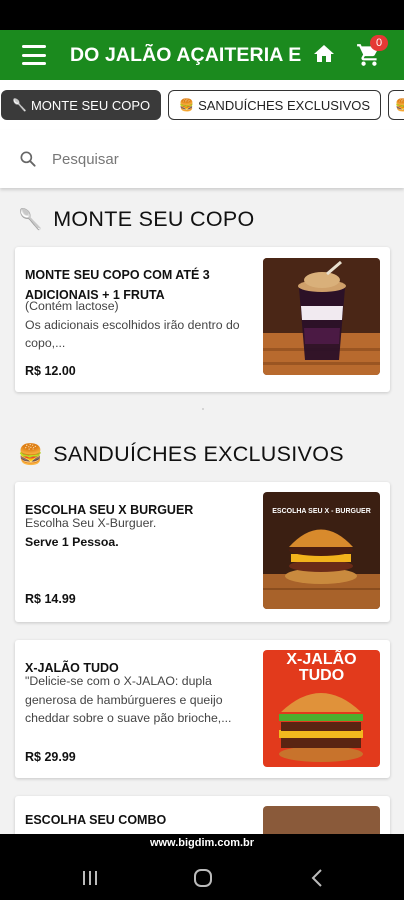 The image size is (404, 900). What do you see at coordinates (50, 757) in the screenshot?
I see `product-price: R$ 29.99` at bounding box center [50, 757].